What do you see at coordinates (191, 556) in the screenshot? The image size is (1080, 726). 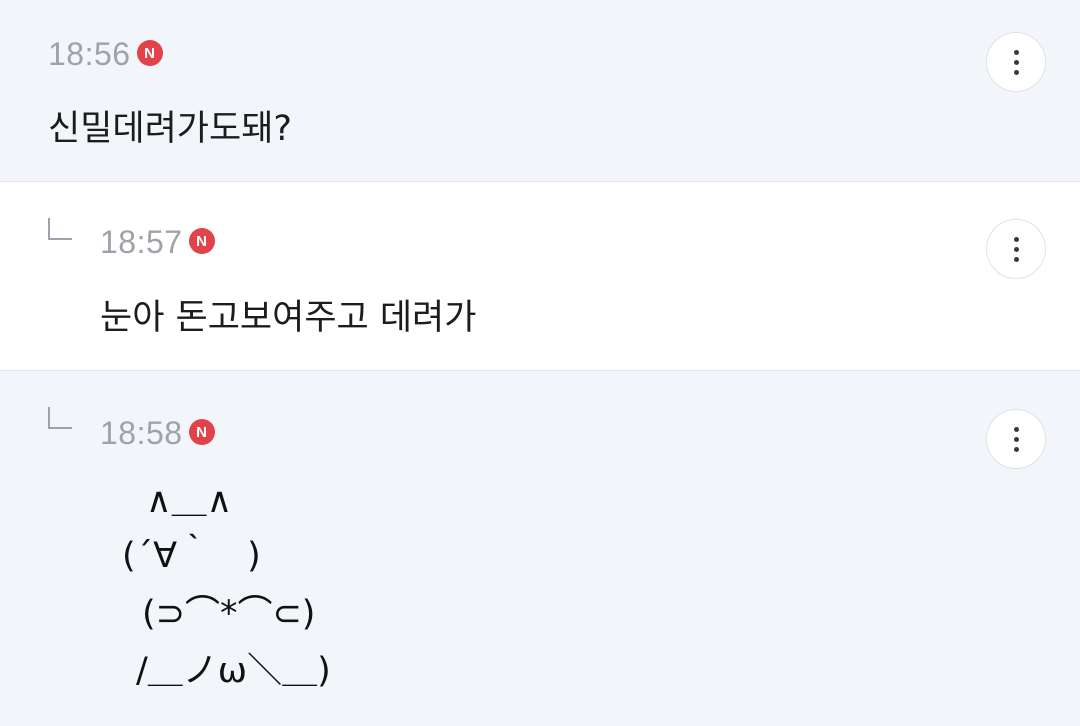 I see `ascii-art-line: (´∀｀ )` at bounding box center [191, 556].